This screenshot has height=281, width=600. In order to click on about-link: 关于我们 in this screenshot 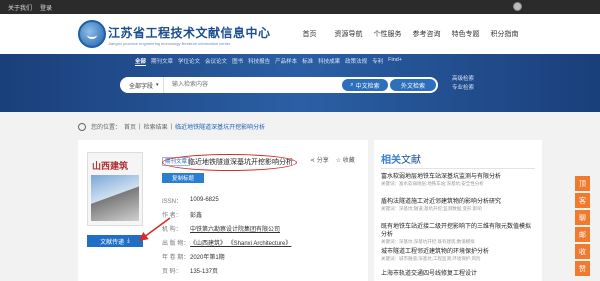, I will do `click(20, 7)`.